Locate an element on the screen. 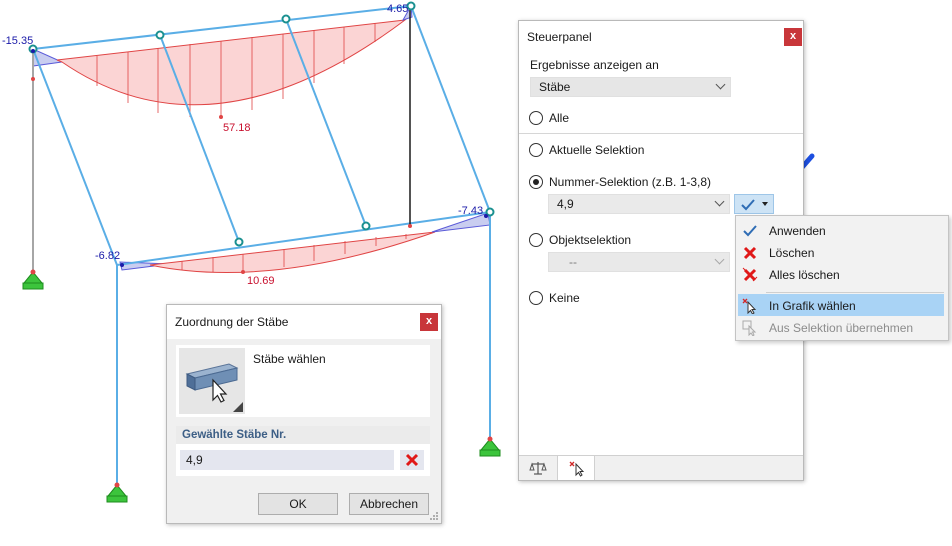  selected-members-header: Gewählte Stäbe Nr. is located at coordinates (303, 435).